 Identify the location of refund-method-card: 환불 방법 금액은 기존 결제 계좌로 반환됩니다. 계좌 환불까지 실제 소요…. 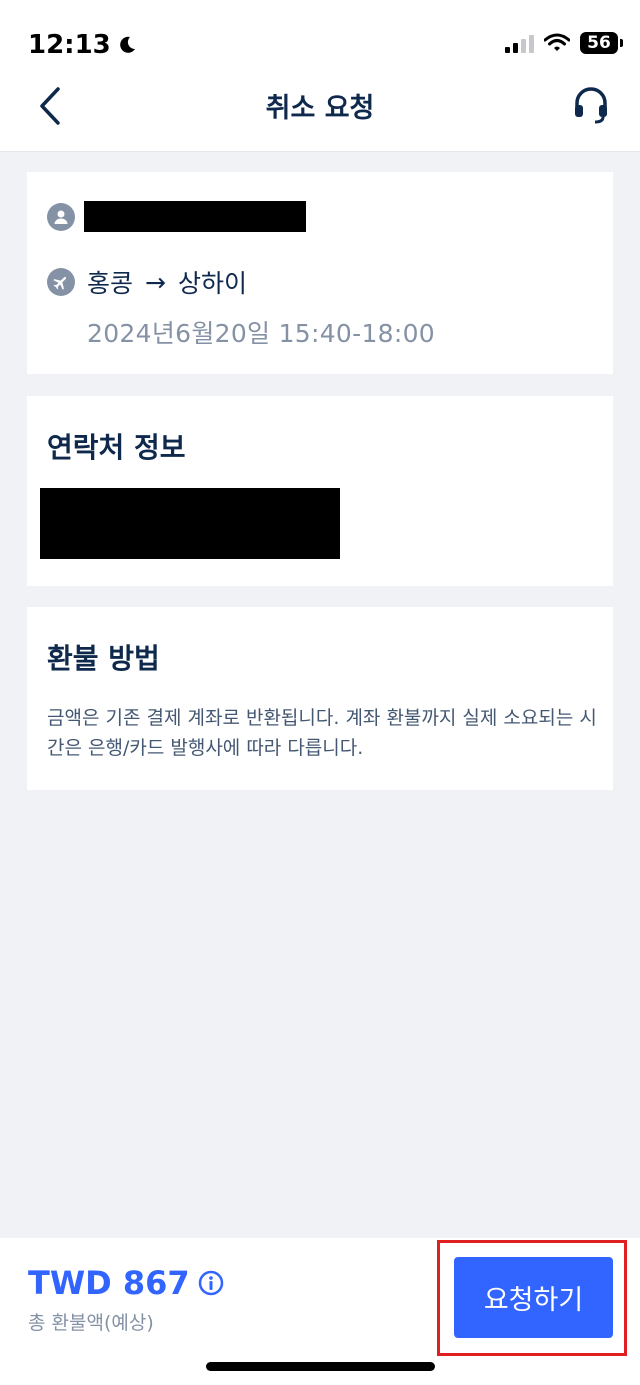
(320, 698).